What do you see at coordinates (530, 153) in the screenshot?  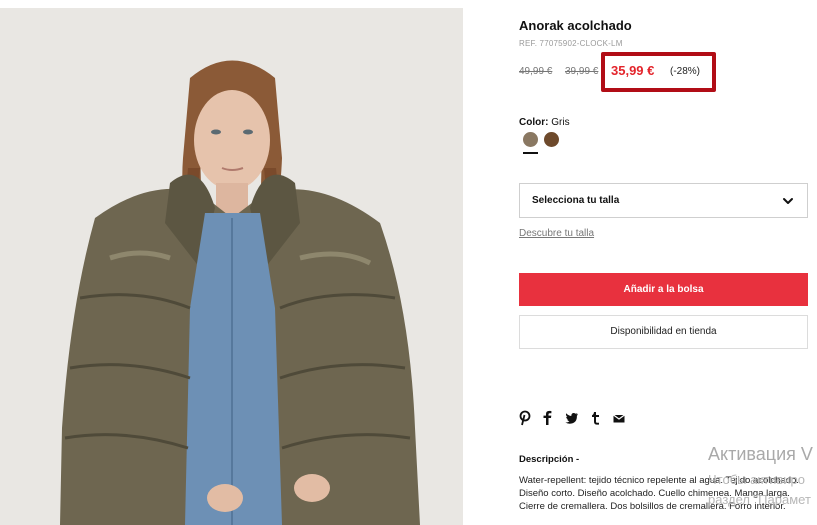 I see `selected-swatch-indicator` at bounding box center [530, 153].